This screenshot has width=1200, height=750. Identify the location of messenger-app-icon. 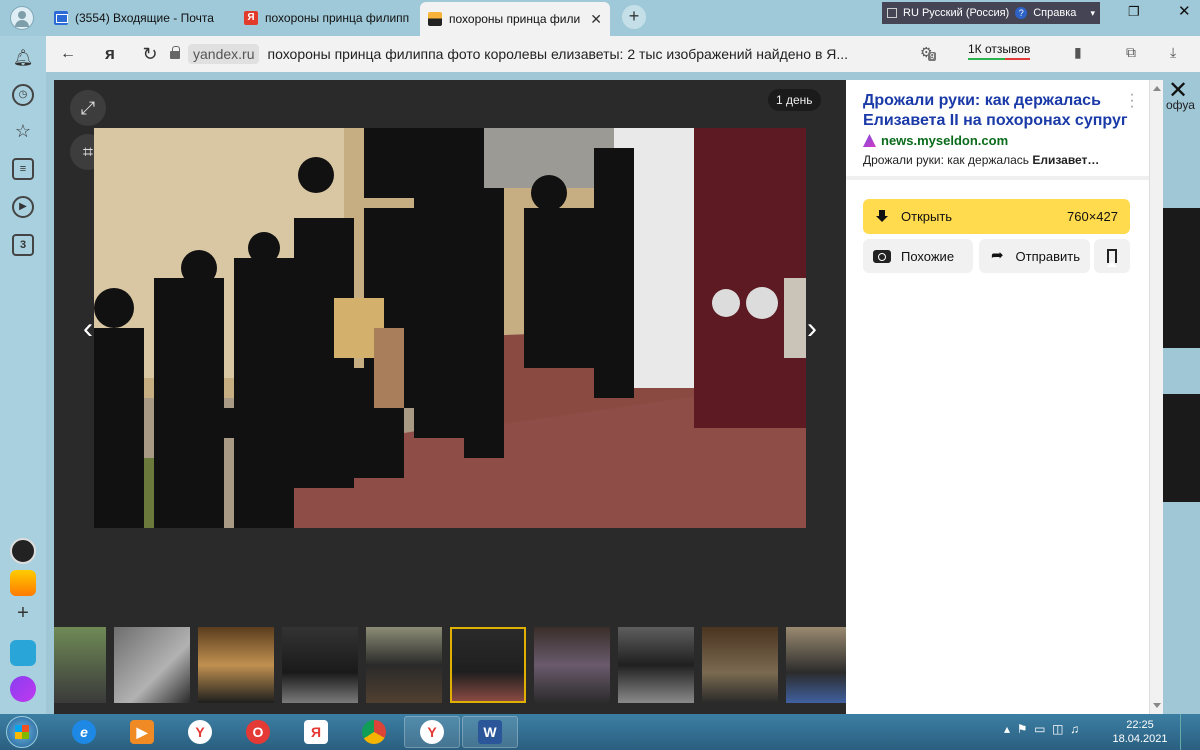
(23, 653).